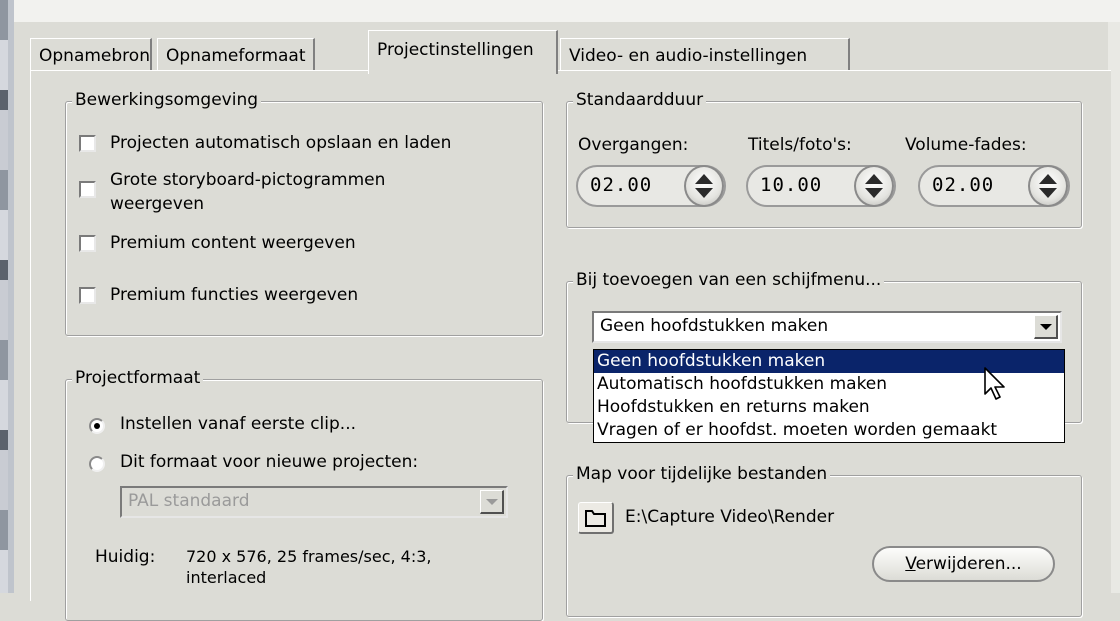 The width and height of the screenshot is (1120, 621). I want to click on spinner-volume-fades: 02.00, so click(994, 186).